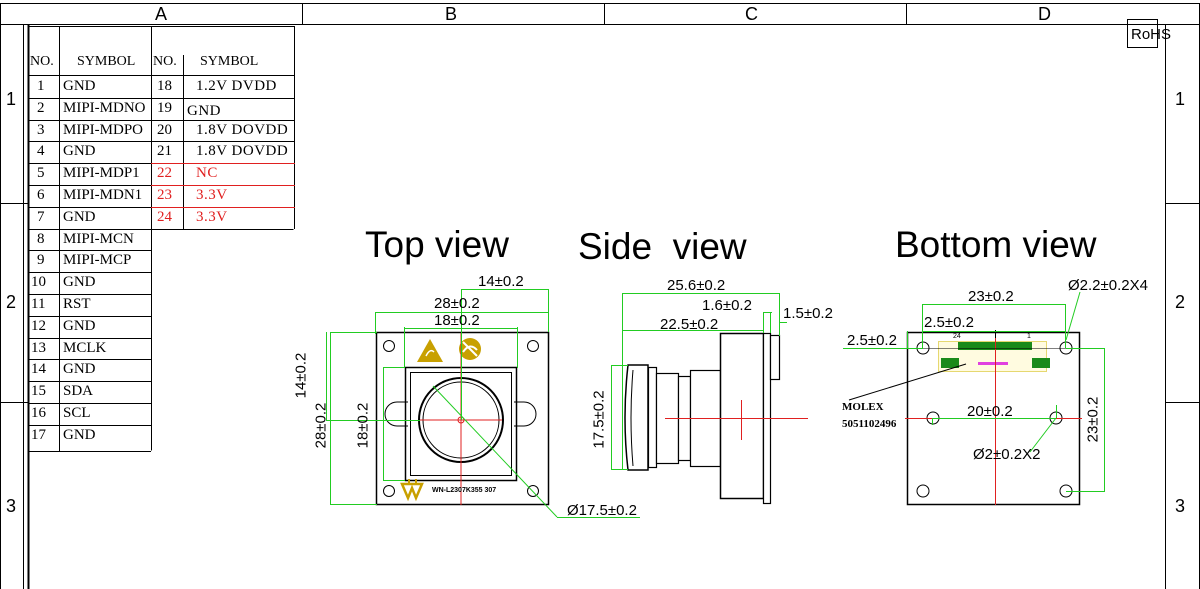 The height and width of the screenshot is (589, 1200). Describe the element at coordinates (1108, 285) in the screenshot. I see `bottom-dim-hole-diameter: Ø2.2±0.2X4` at that location.